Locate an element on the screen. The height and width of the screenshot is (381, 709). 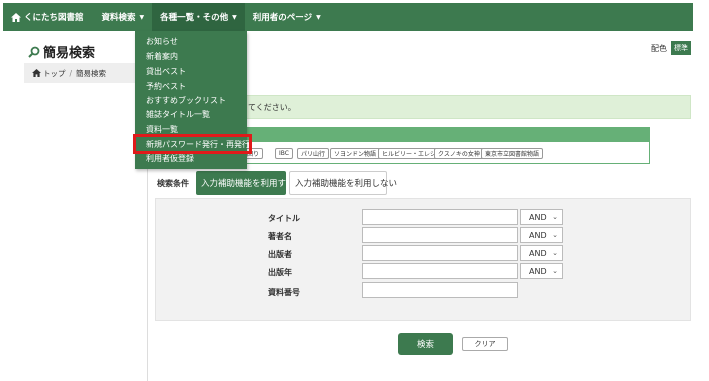
color-setting-label: 配色 is located at coordinates (659, 48).